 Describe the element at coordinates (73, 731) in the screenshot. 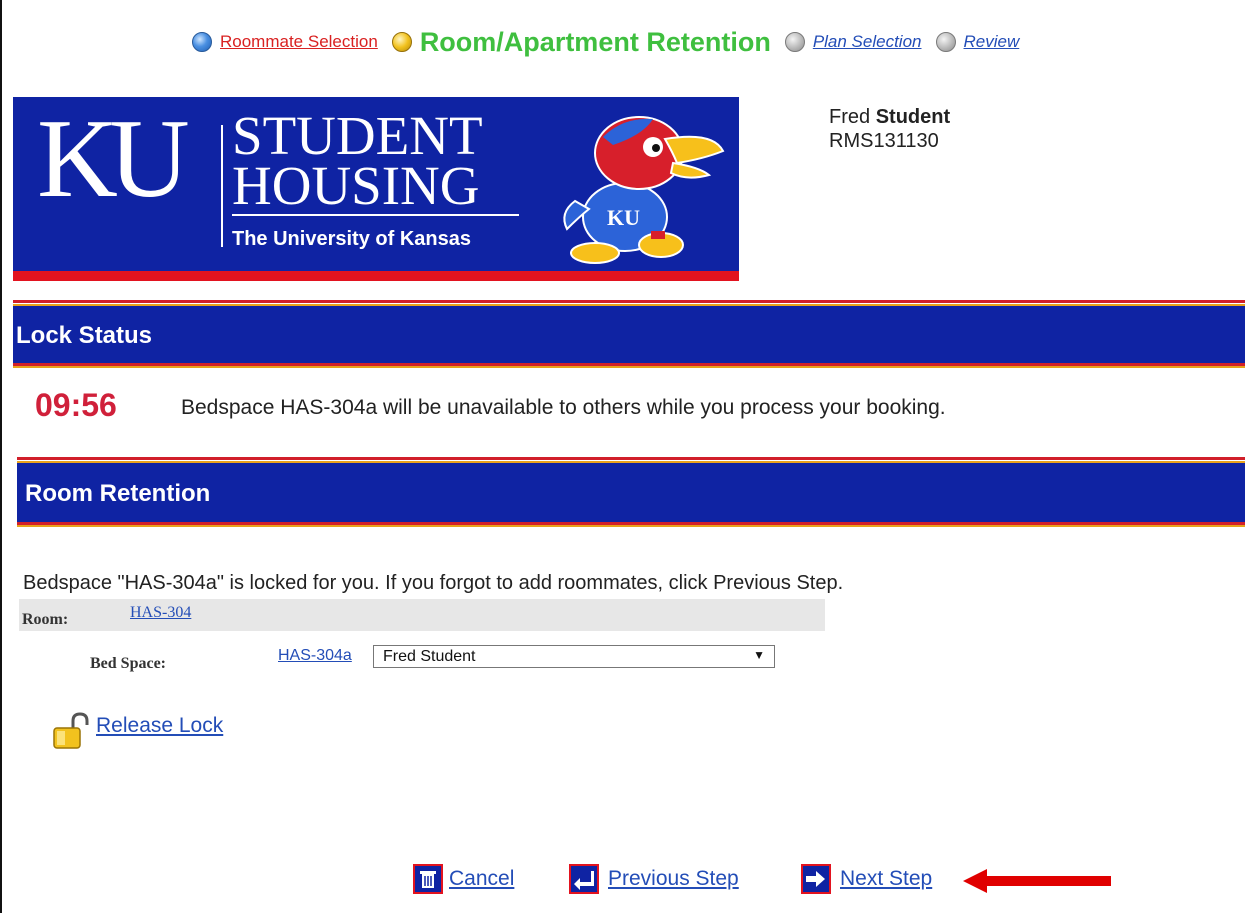

I see `open-padlock-icon` at that location.